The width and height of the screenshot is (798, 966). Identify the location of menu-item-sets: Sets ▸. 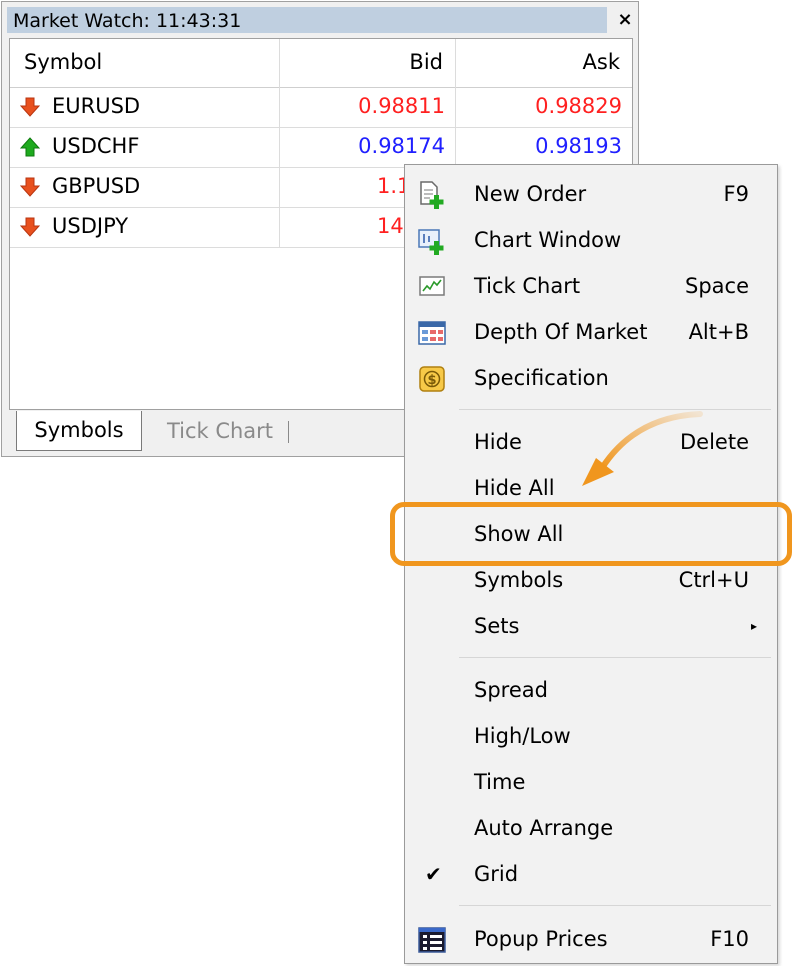
(591, 626).